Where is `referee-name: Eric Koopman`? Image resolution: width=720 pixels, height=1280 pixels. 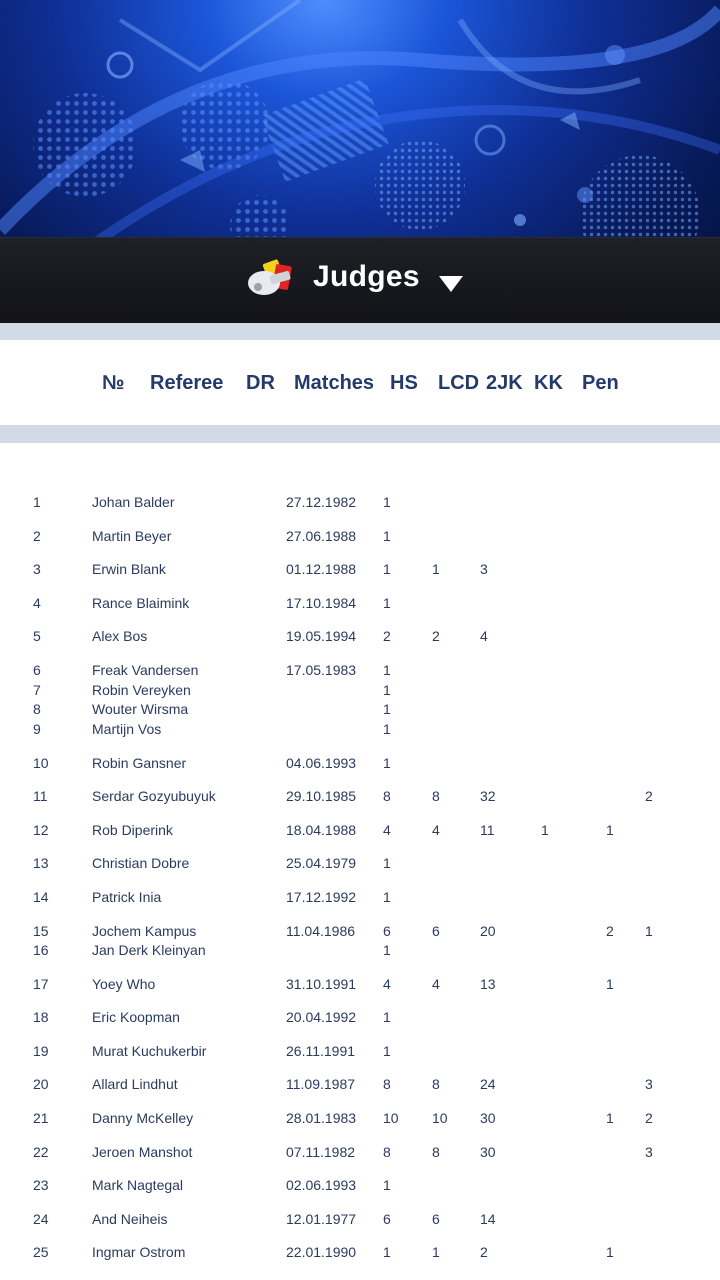 referee-name: Eric Koopman is located at coordinates (136, 1017).